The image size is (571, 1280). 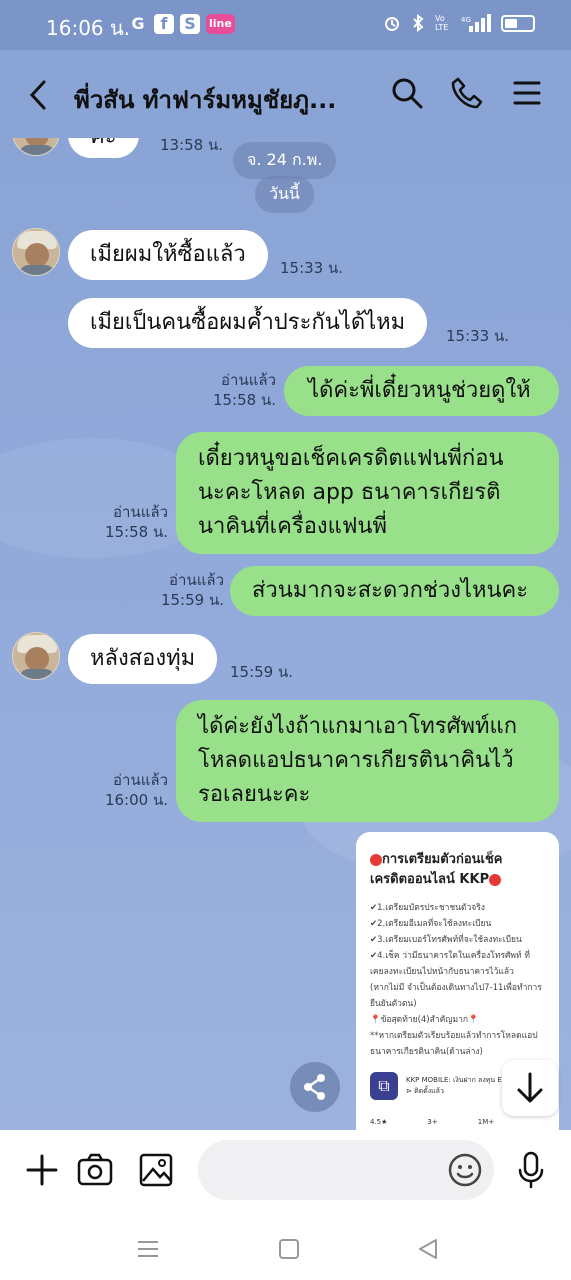 I want to click on scroll-to-bottom-button, so click(x=530, y=1088).